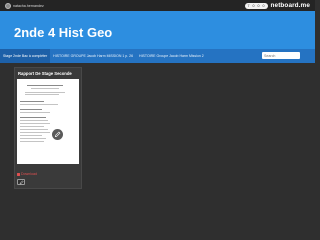 The height and width of the screenshot is (240, 320). Describe the element at coordinates (63, 32) in the screenshot. I see `page-title: 2nde 4 Hist Geo` at that location.